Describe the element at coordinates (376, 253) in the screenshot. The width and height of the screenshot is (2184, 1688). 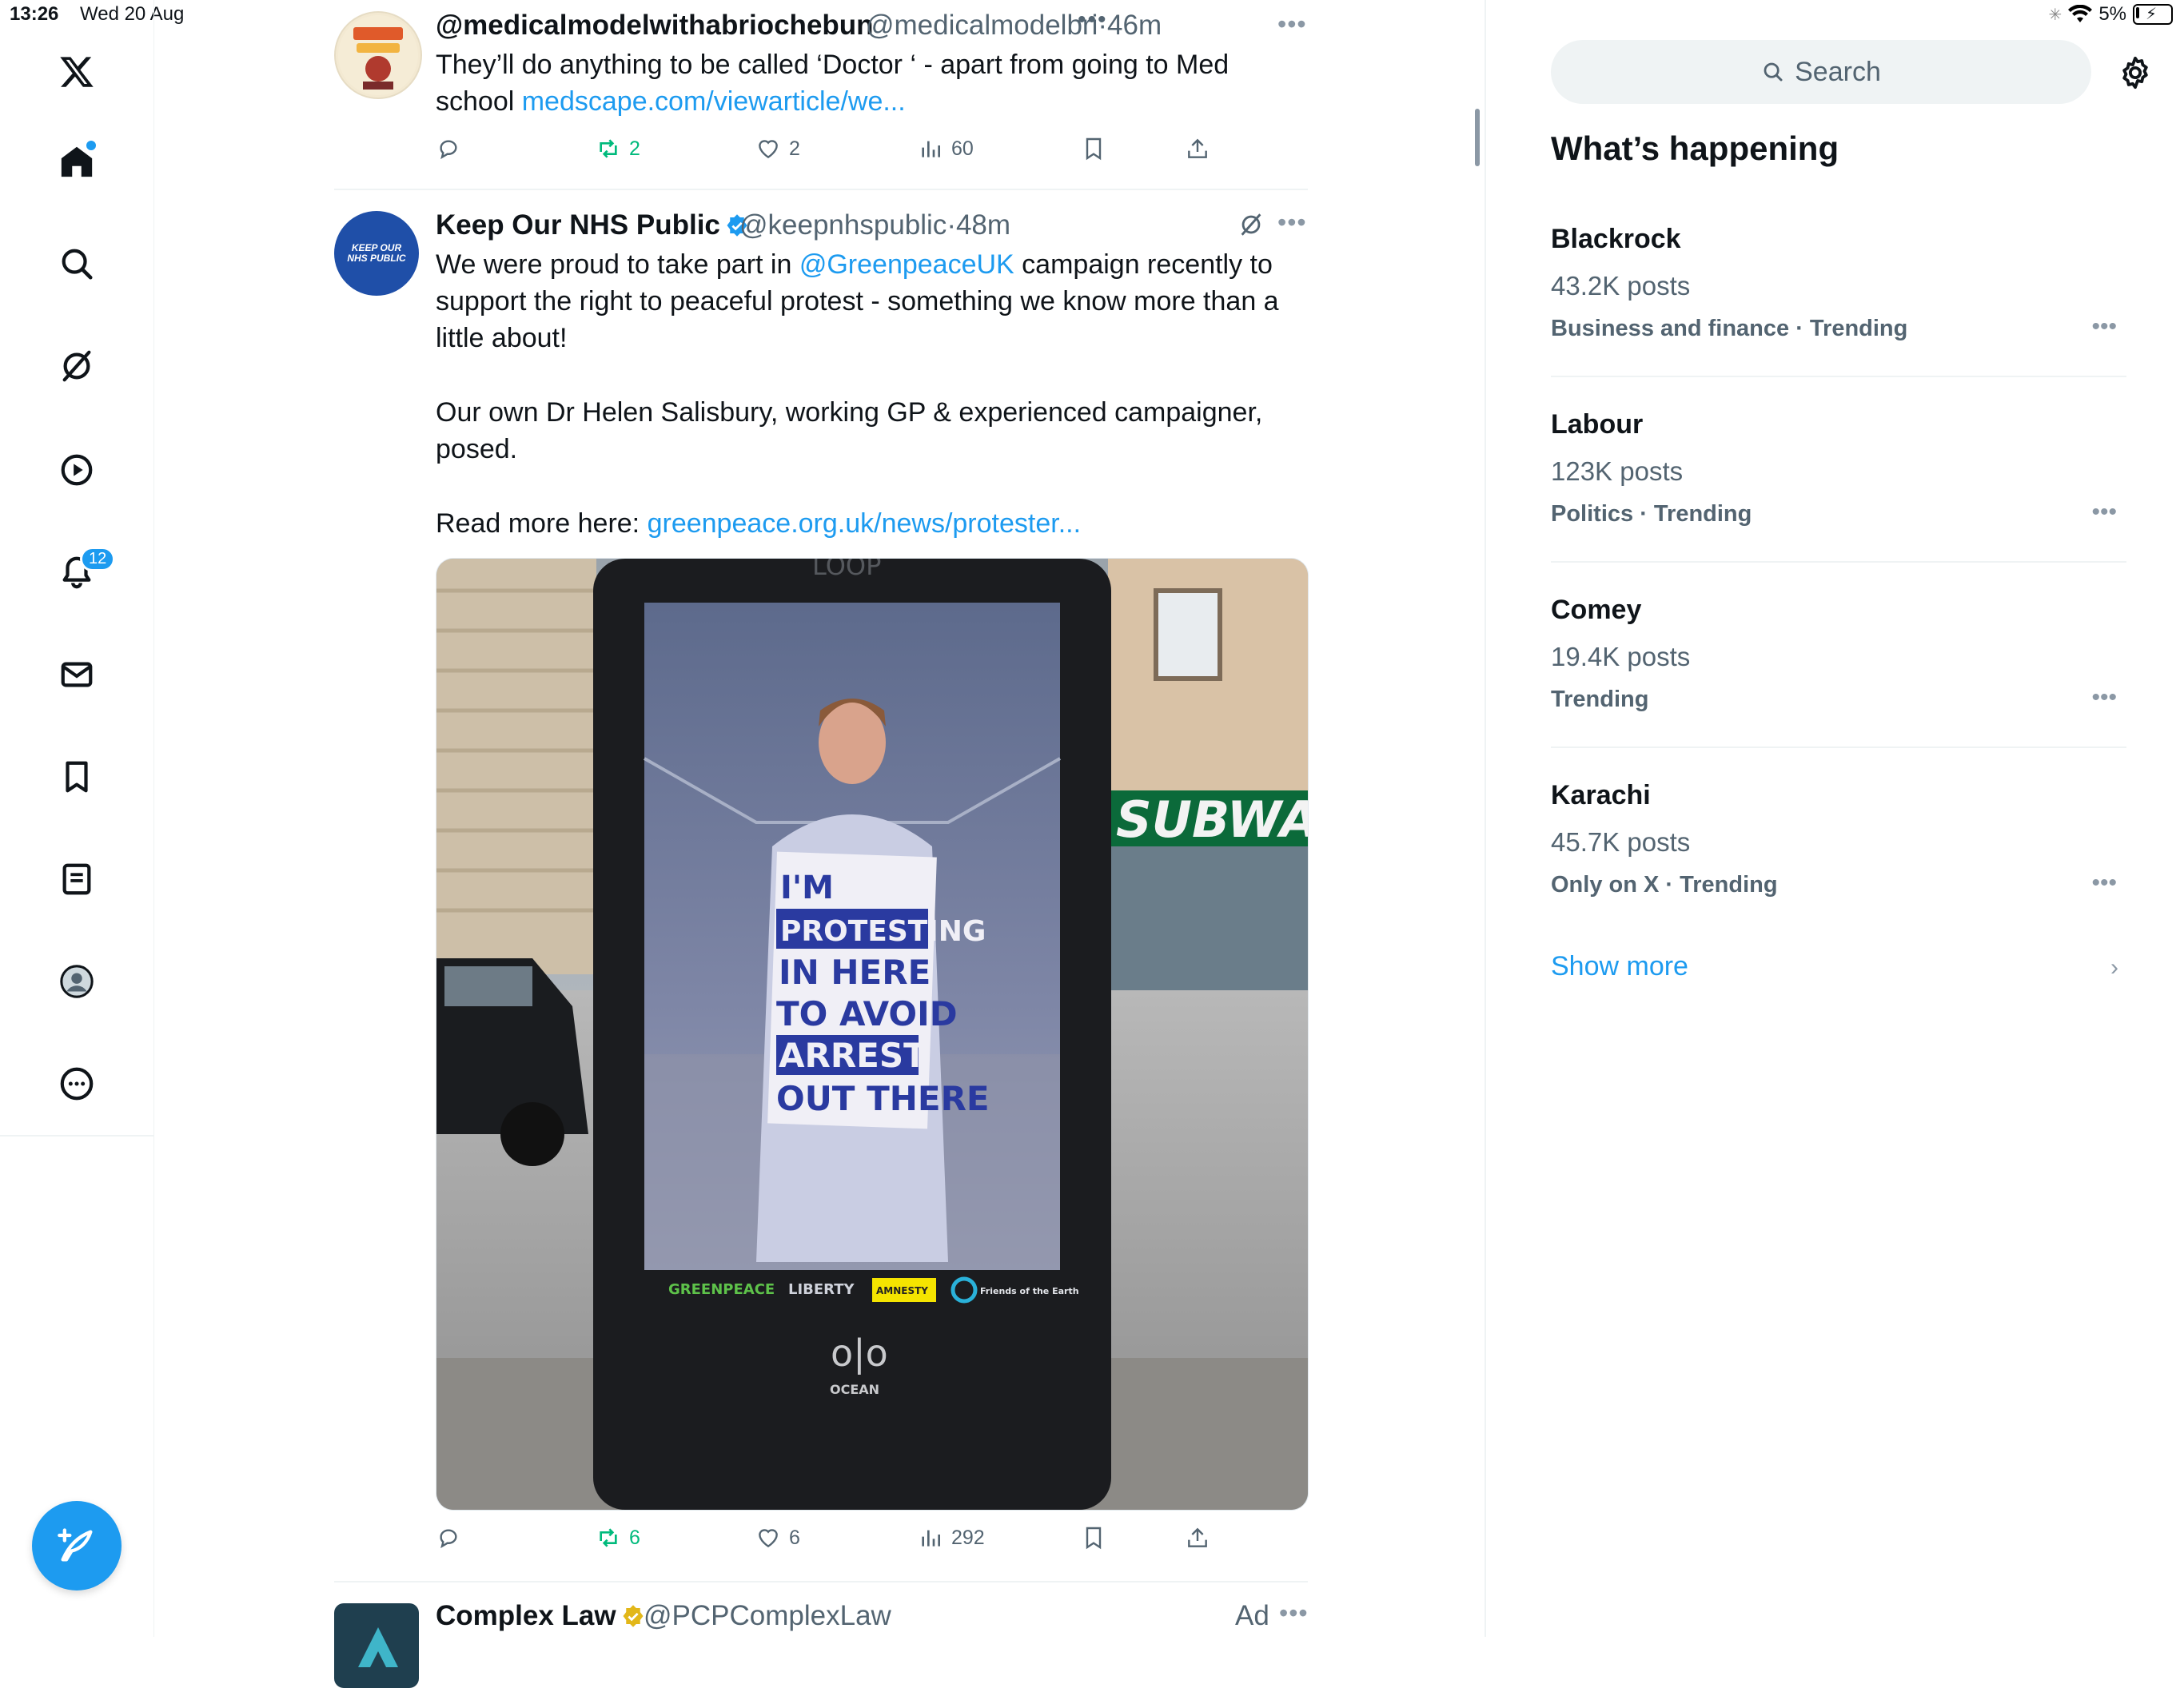
I see `tweet-avatar: KEEP OUR NHS PUBLIC` at that location.